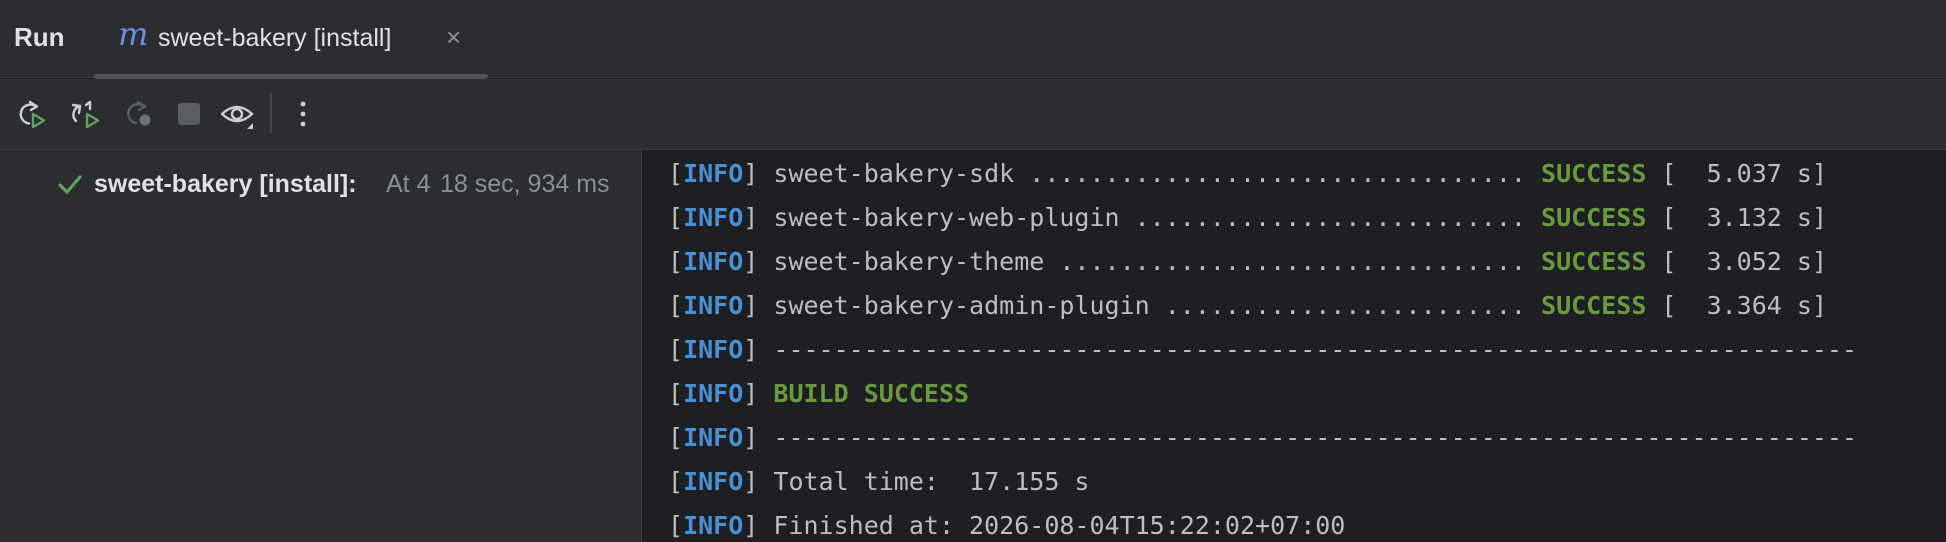  I want to click on console-line: [INFO] BUILD SUCCESS, so click(818, 394).